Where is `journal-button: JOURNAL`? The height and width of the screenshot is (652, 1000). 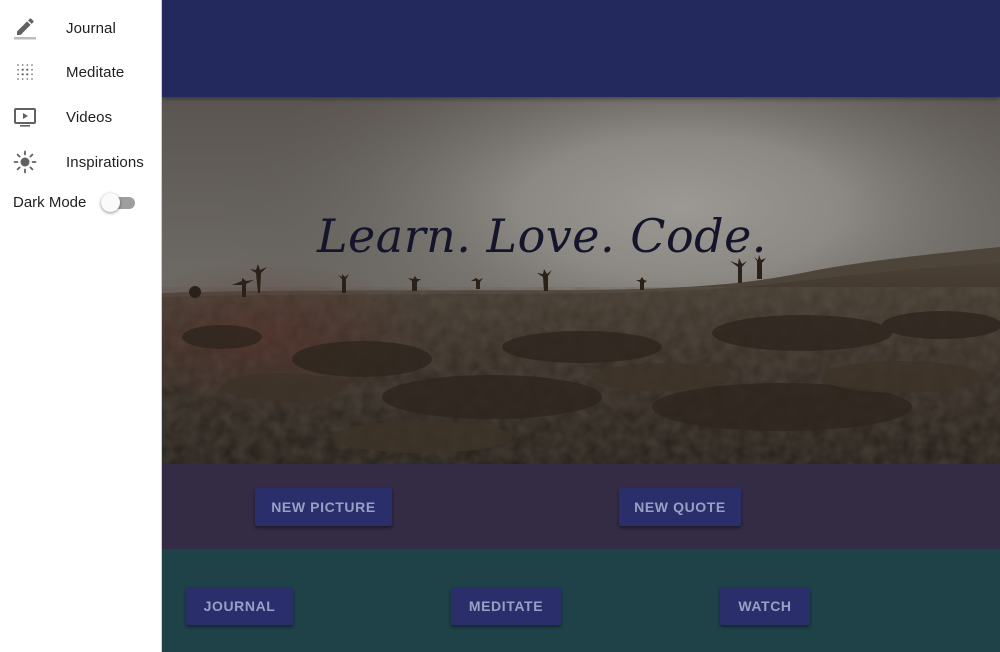
journal-button: JOURNAL is located at coordinates (239, 606).